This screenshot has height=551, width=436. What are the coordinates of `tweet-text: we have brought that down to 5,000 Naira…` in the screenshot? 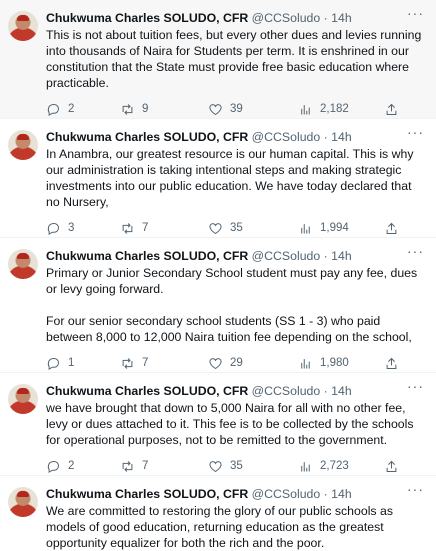 It's located at (237, 424).